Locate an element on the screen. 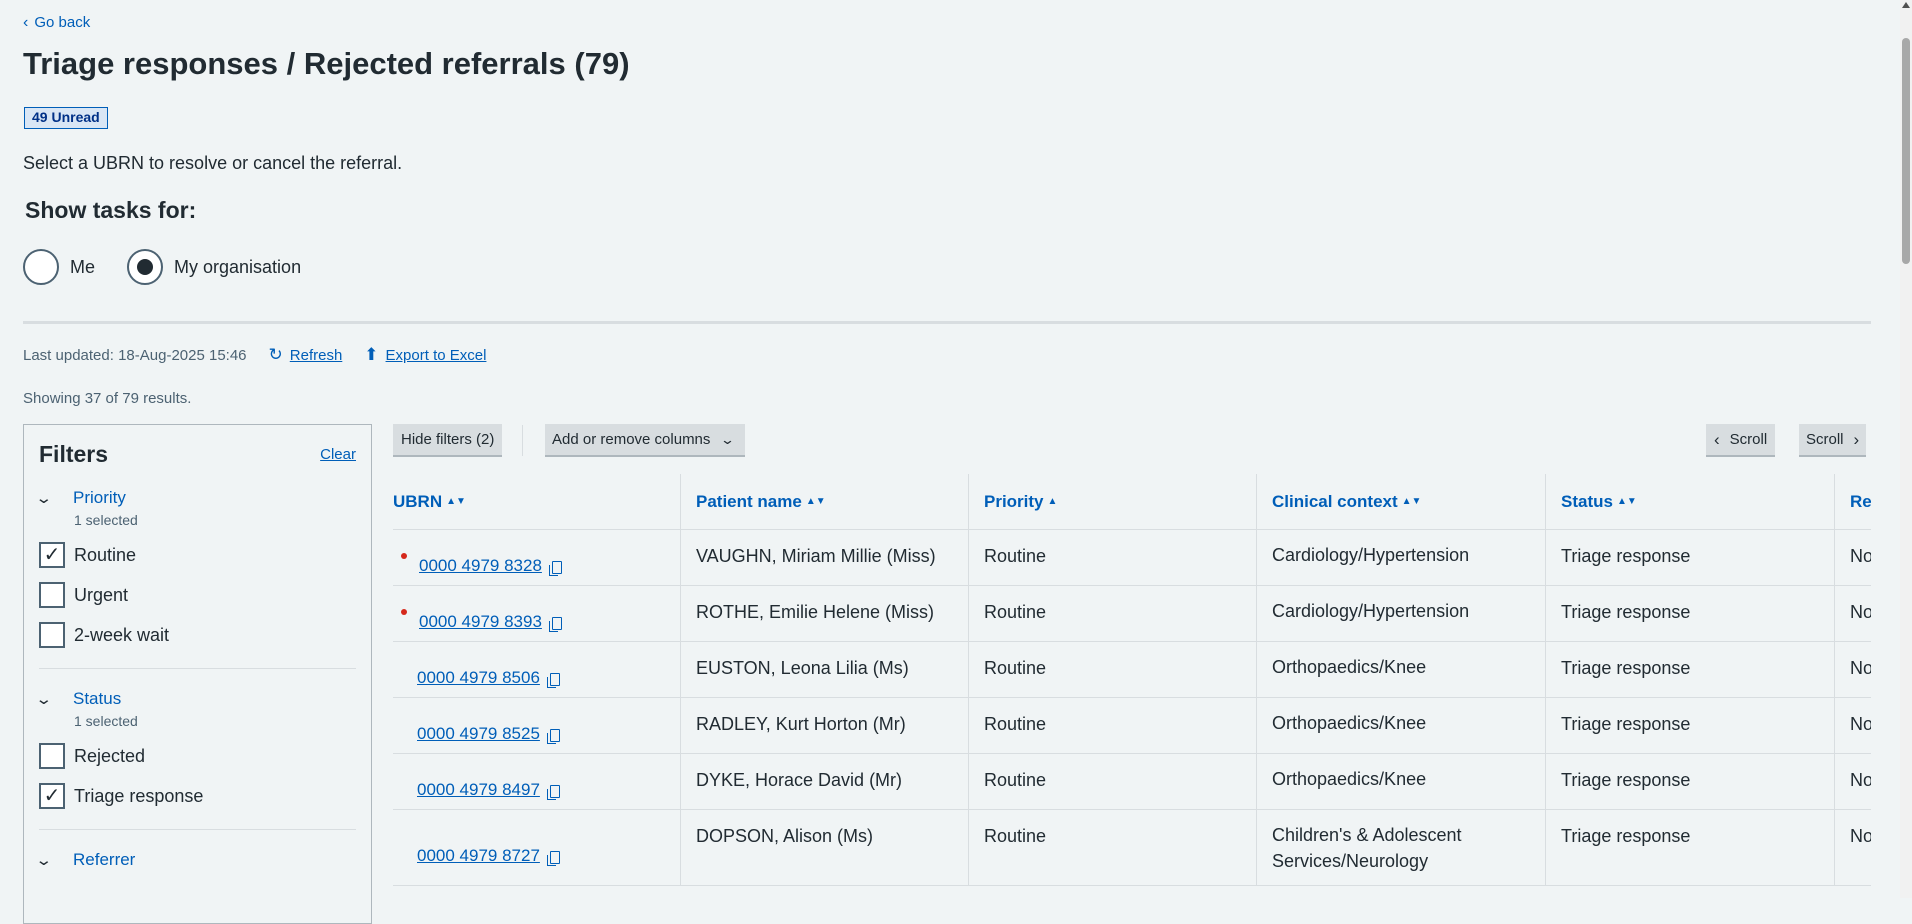  checkbox-triage-response: ✓ Triage response is located at coordinates (197, 796).